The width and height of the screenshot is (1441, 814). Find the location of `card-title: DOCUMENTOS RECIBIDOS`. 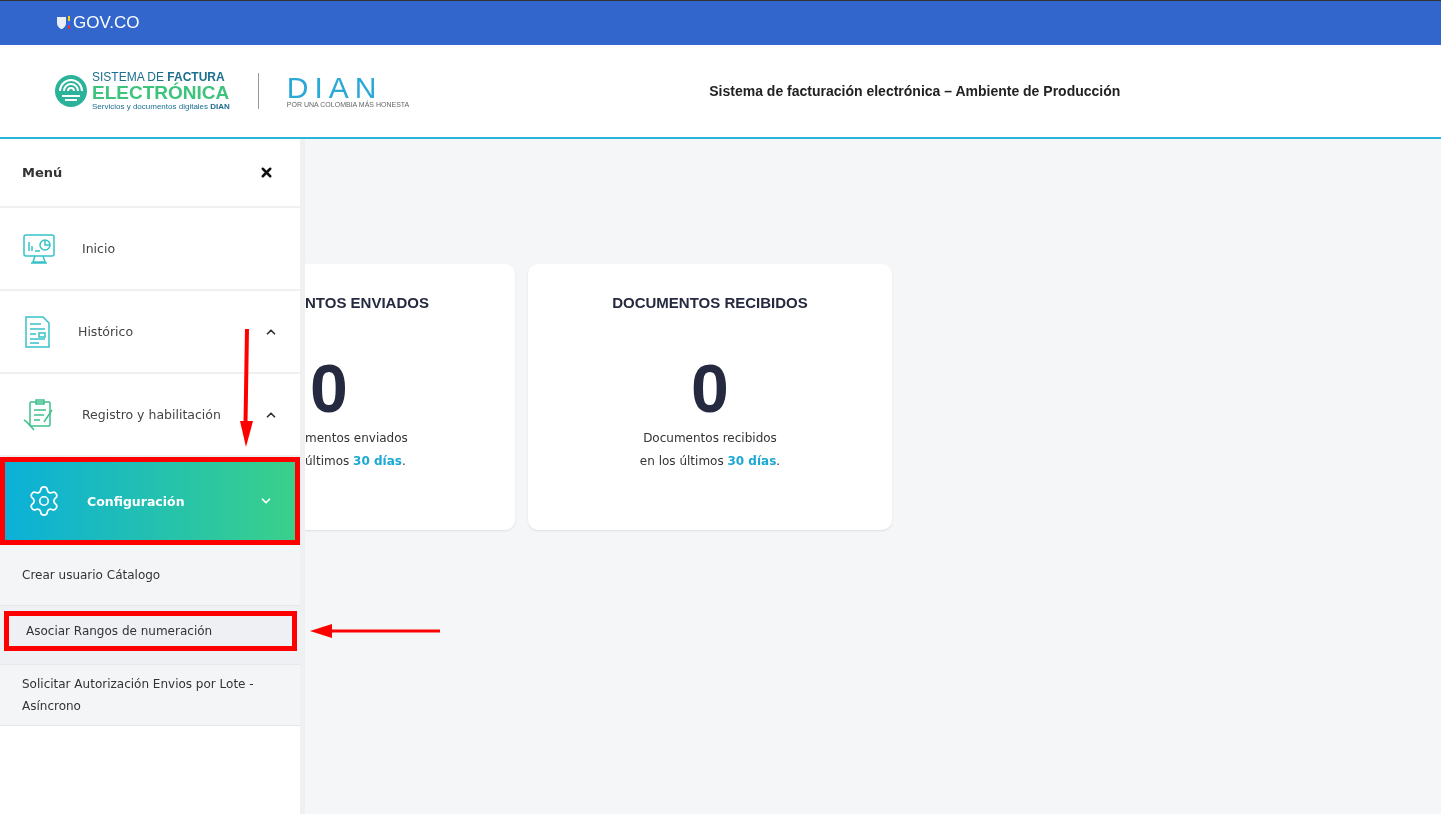

card-title: DOCUMENTOS RECIBIDOS is located at coordinates (710, 302).